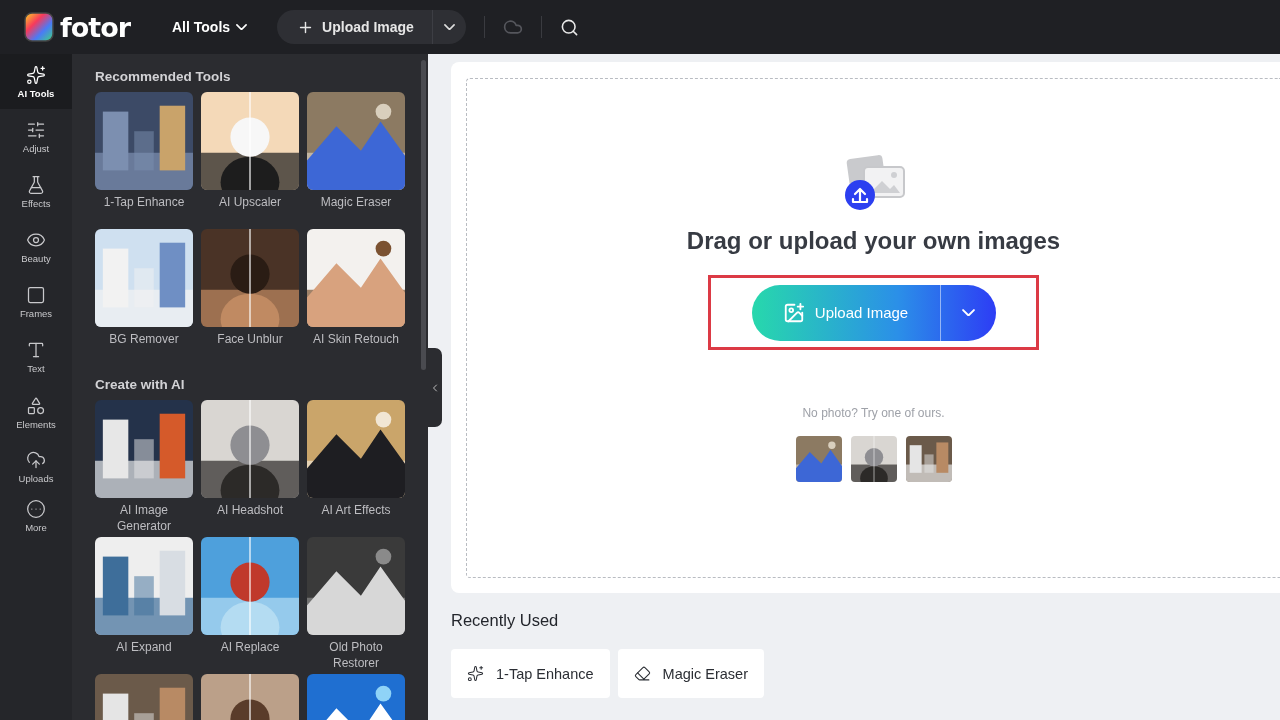  Describe the element at coordinates (475, 673) in the screenshot. I see `sparkle-icon` at that location.